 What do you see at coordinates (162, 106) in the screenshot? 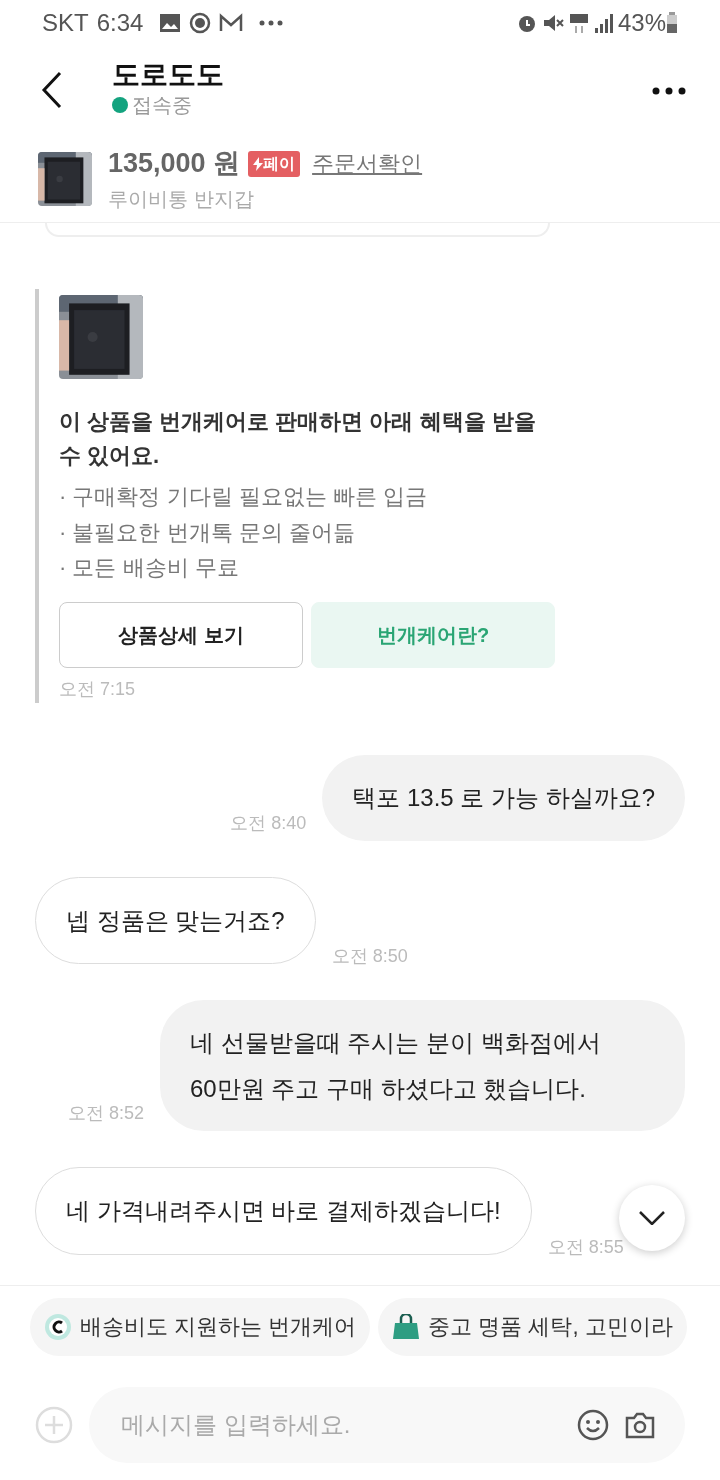
I see `status-text: 접속중` at bounding box center [162, 106].